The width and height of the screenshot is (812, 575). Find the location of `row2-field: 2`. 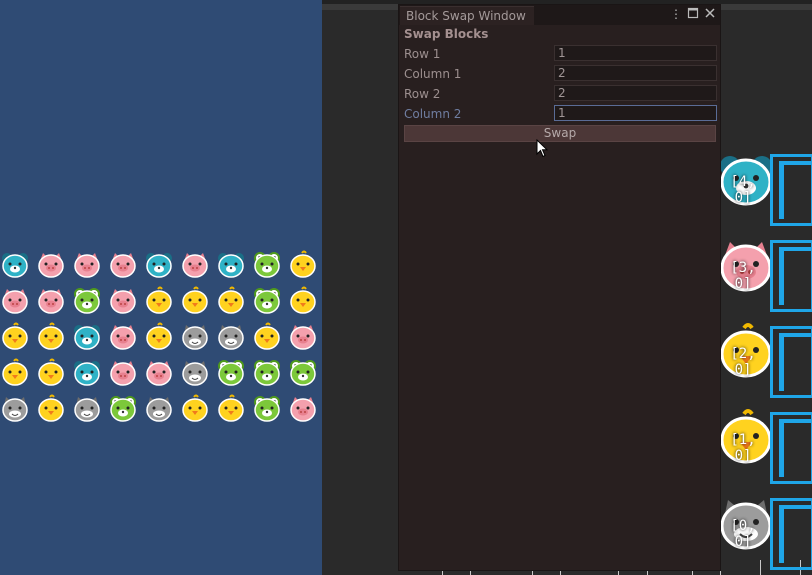

row2-field: 2 is located at coordinates (635, 93).